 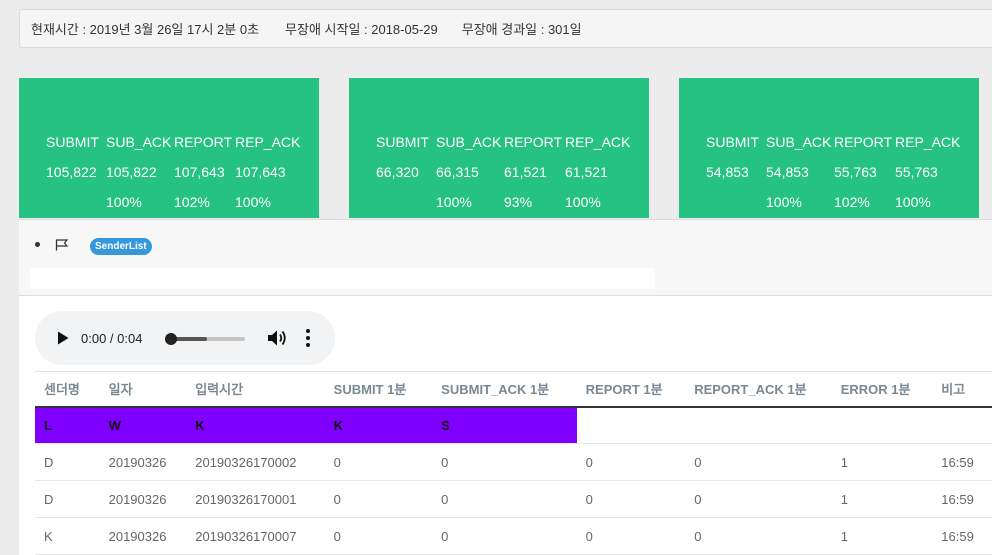 What do you see at coordinates (112, 338) in the screenshot?
I see `audio-time: 0:00 / 0:04` at bounding box center [112, 338].